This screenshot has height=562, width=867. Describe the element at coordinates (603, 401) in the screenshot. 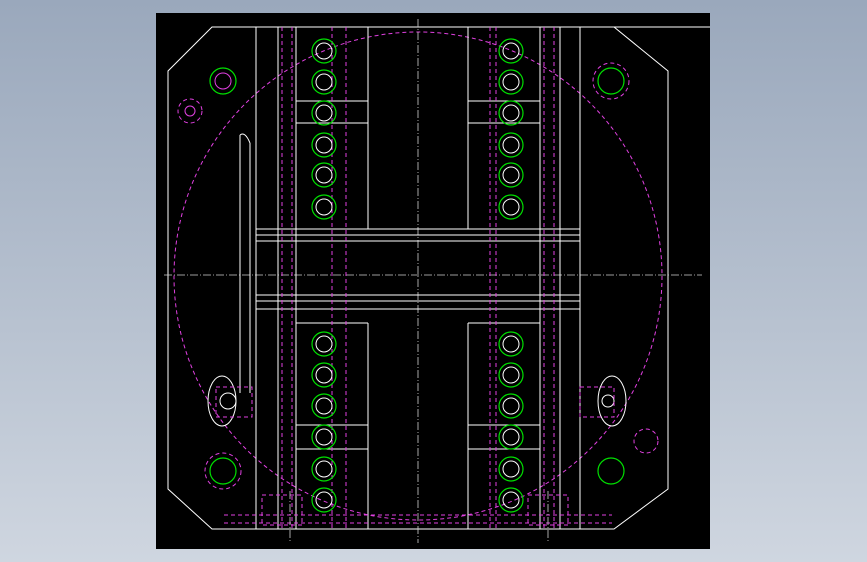

I see `right-boss` at that location.